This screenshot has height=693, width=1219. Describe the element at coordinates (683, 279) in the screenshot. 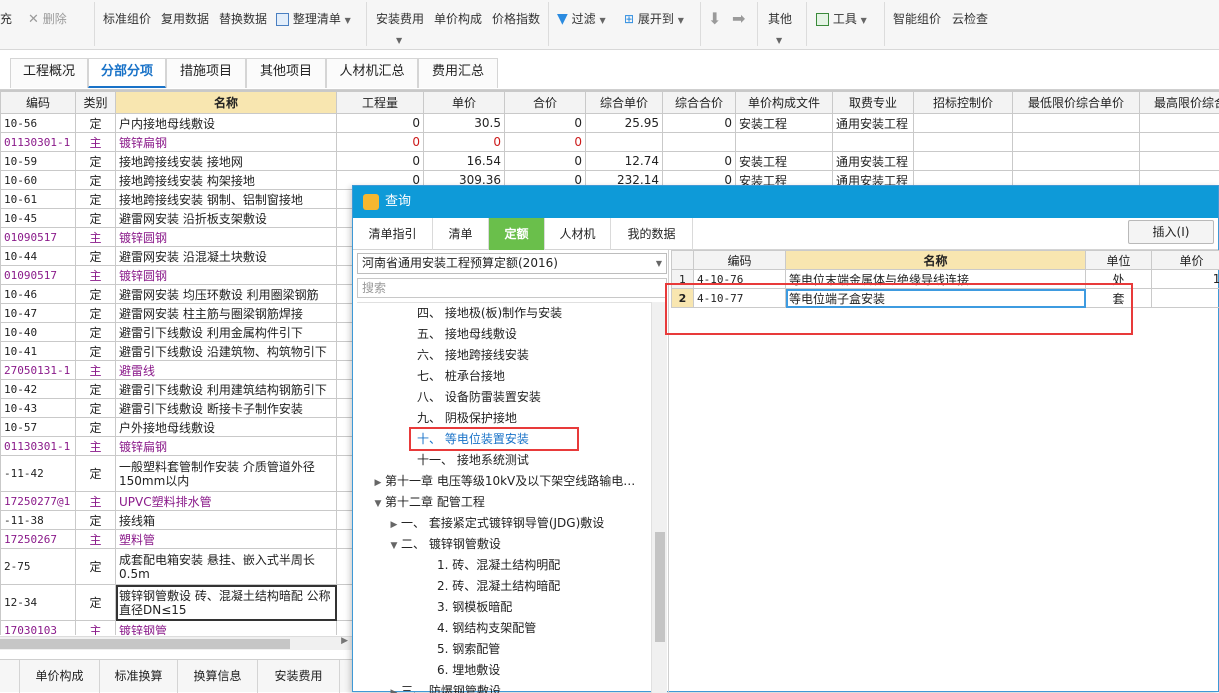

I see `result-cell-idx: 1` at that location.